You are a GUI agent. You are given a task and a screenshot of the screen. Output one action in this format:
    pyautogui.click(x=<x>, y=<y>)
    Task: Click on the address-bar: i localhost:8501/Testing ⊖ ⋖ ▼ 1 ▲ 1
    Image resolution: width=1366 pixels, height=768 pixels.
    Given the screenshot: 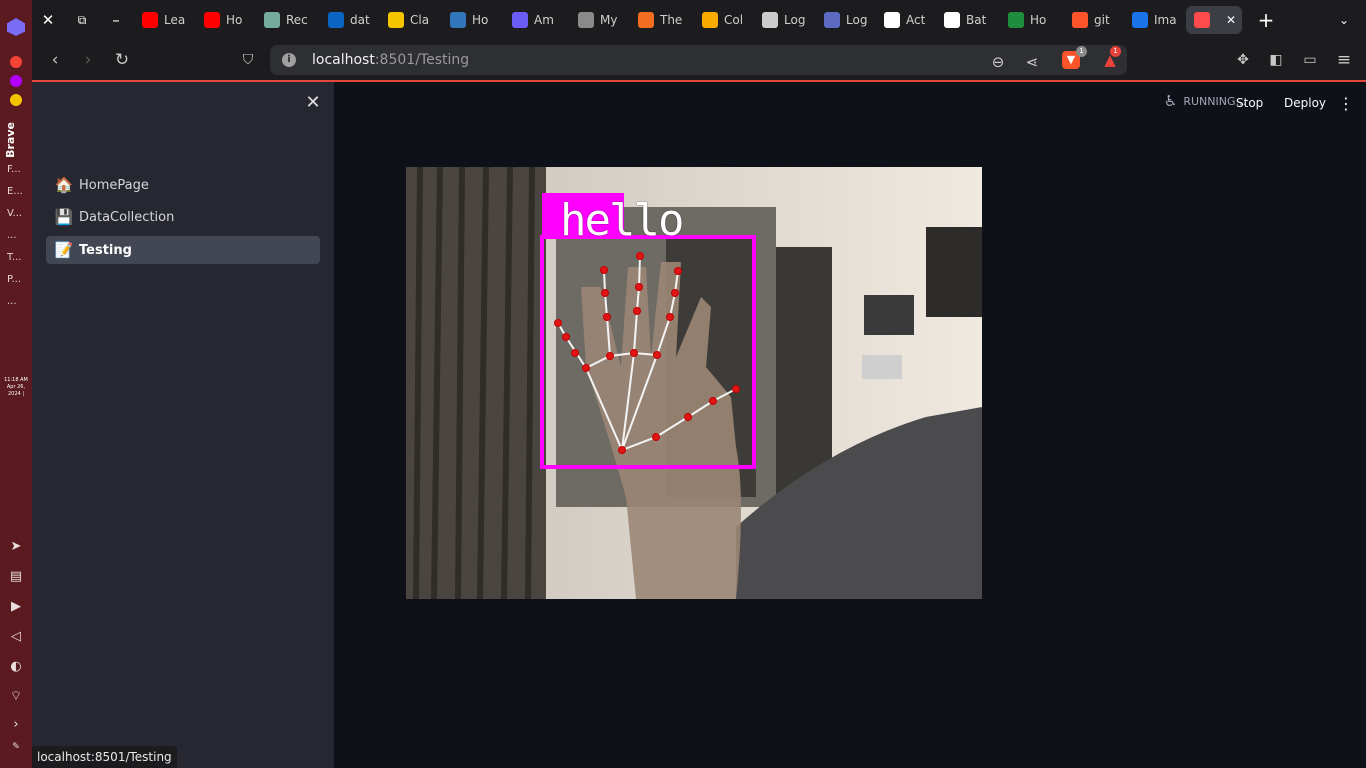 What is the action you would take?
    pyautogui.click(x=698, y=60)
    